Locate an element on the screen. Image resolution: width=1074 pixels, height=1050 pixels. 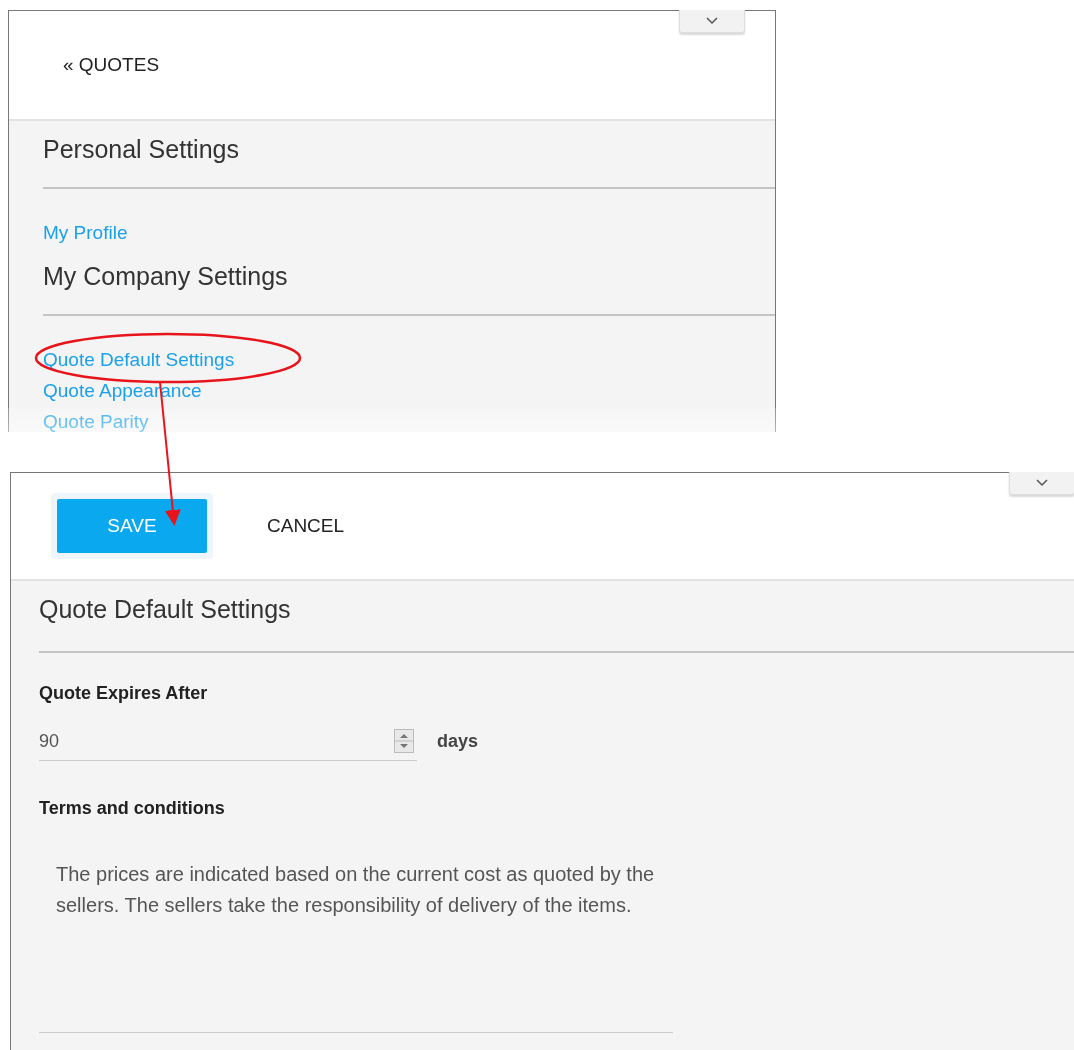
settings-link: Quote Default Settings is located at coordinates (409, 359).